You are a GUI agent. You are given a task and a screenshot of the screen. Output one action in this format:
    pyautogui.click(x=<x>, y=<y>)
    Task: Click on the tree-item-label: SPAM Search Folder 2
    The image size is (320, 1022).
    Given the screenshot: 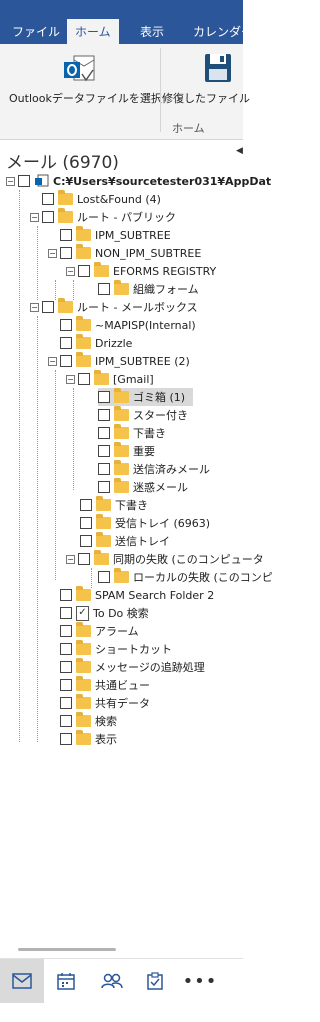 What is the action you would take?
    pyautogui.click(x=155, y=595)
    